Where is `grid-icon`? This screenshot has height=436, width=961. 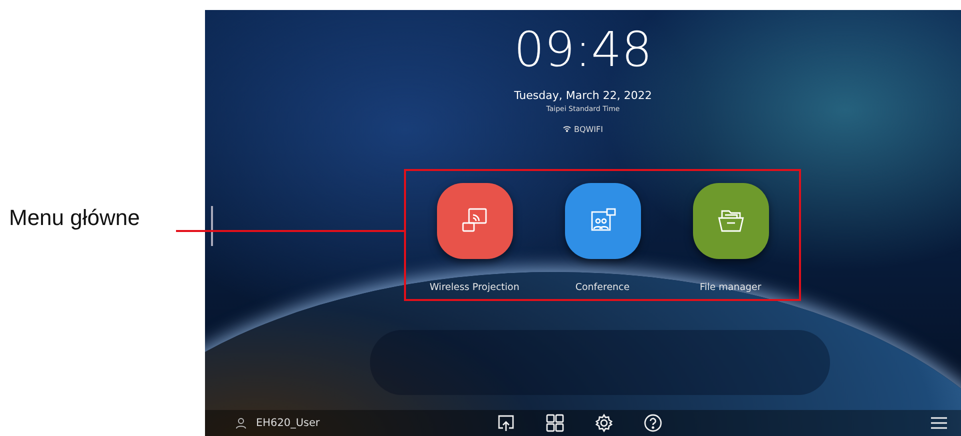
grid-icon is located at coordinates (554, 423).